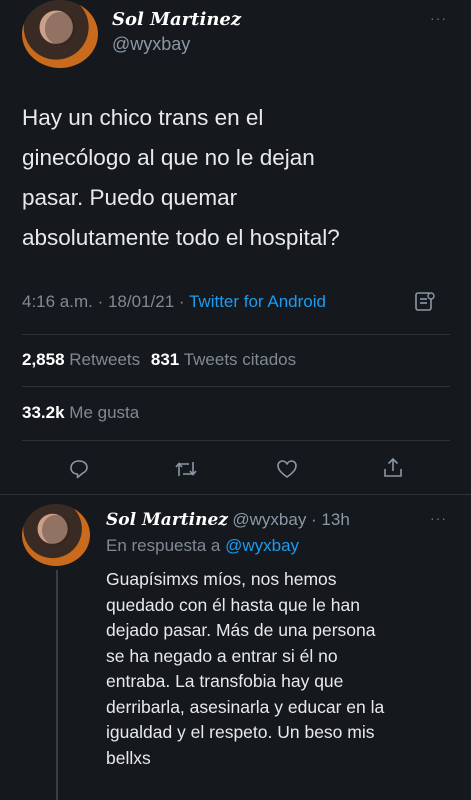  I want to click on reply-handle-time: @wyxbay · 13h, so click(290, 519).